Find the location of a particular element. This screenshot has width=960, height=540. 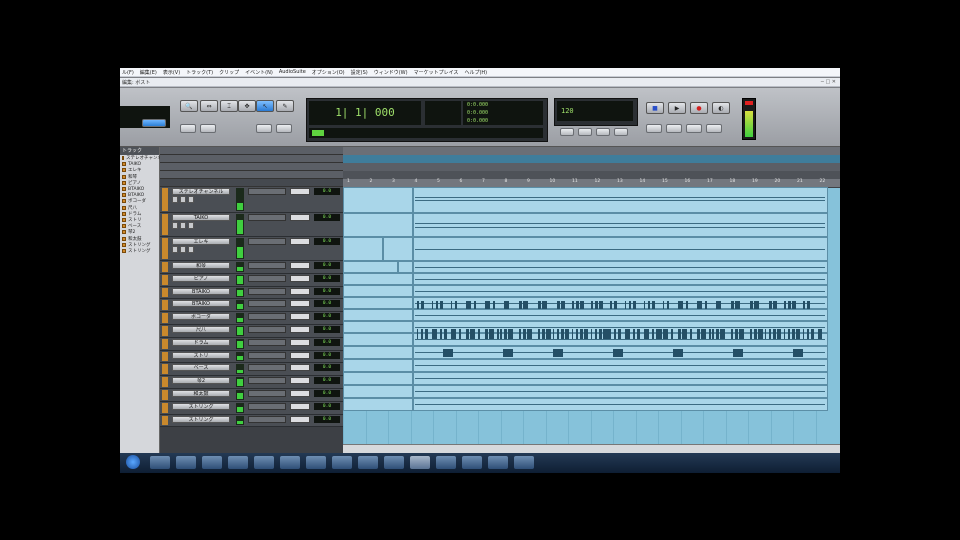

track-header-row: ベース 0.0 is located at coordinates (251, 370).